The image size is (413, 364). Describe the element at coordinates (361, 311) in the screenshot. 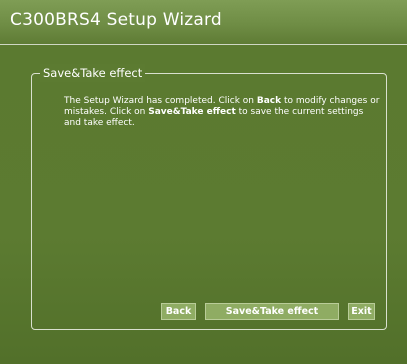

I see `exit-button: Exit` at that location.